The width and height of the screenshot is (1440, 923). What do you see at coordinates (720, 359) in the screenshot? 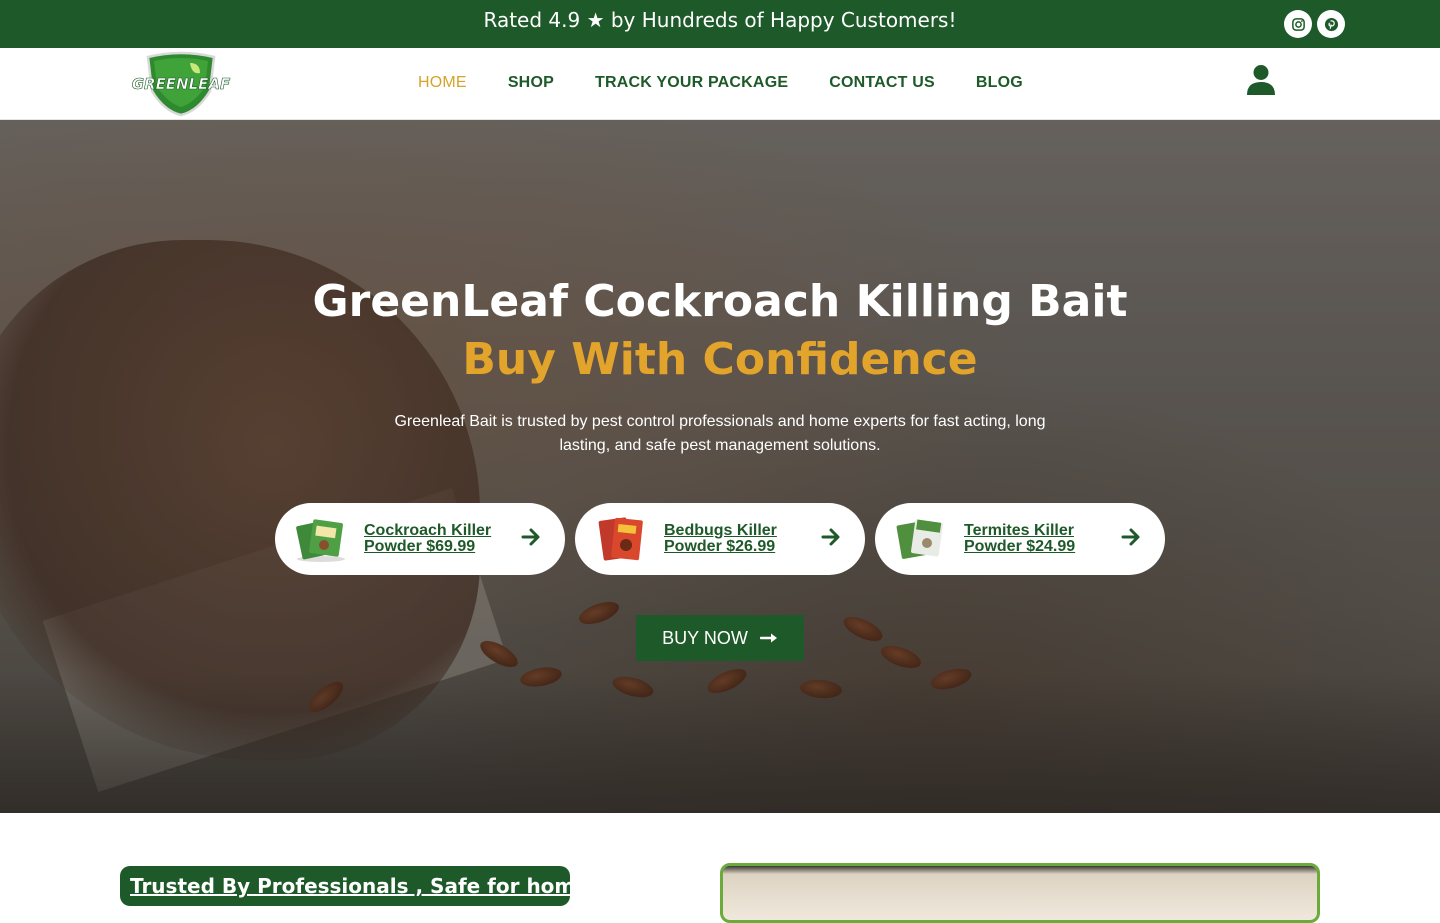
I see `hero-subtitle: Buy With Confidence` at bounding box center [720, 359].